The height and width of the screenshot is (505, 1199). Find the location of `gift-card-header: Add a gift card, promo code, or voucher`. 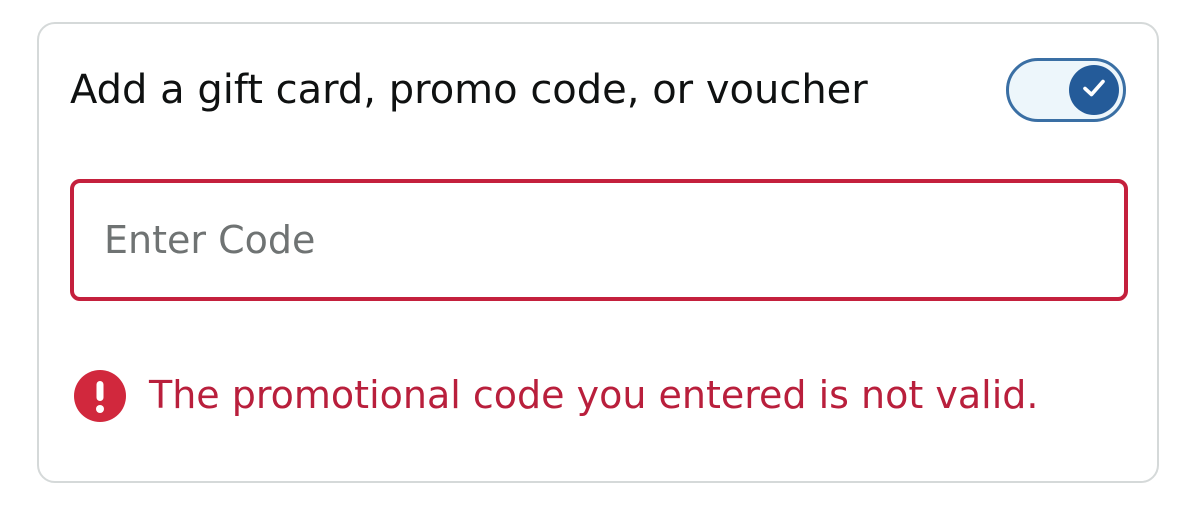

gift-card-header: Add a gift card, promo code, or voucher is located at coordinates (598, 92).